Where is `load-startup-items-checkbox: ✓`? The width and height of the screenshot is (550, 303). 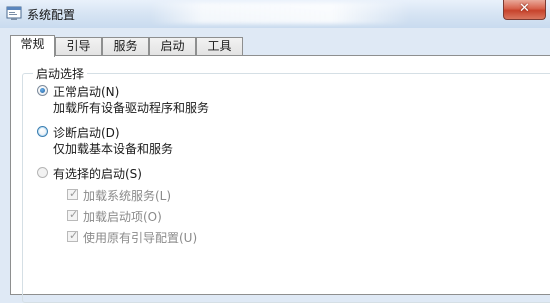
load-startup-items-checkbox: ✓ is located at coordinates (73, 214).